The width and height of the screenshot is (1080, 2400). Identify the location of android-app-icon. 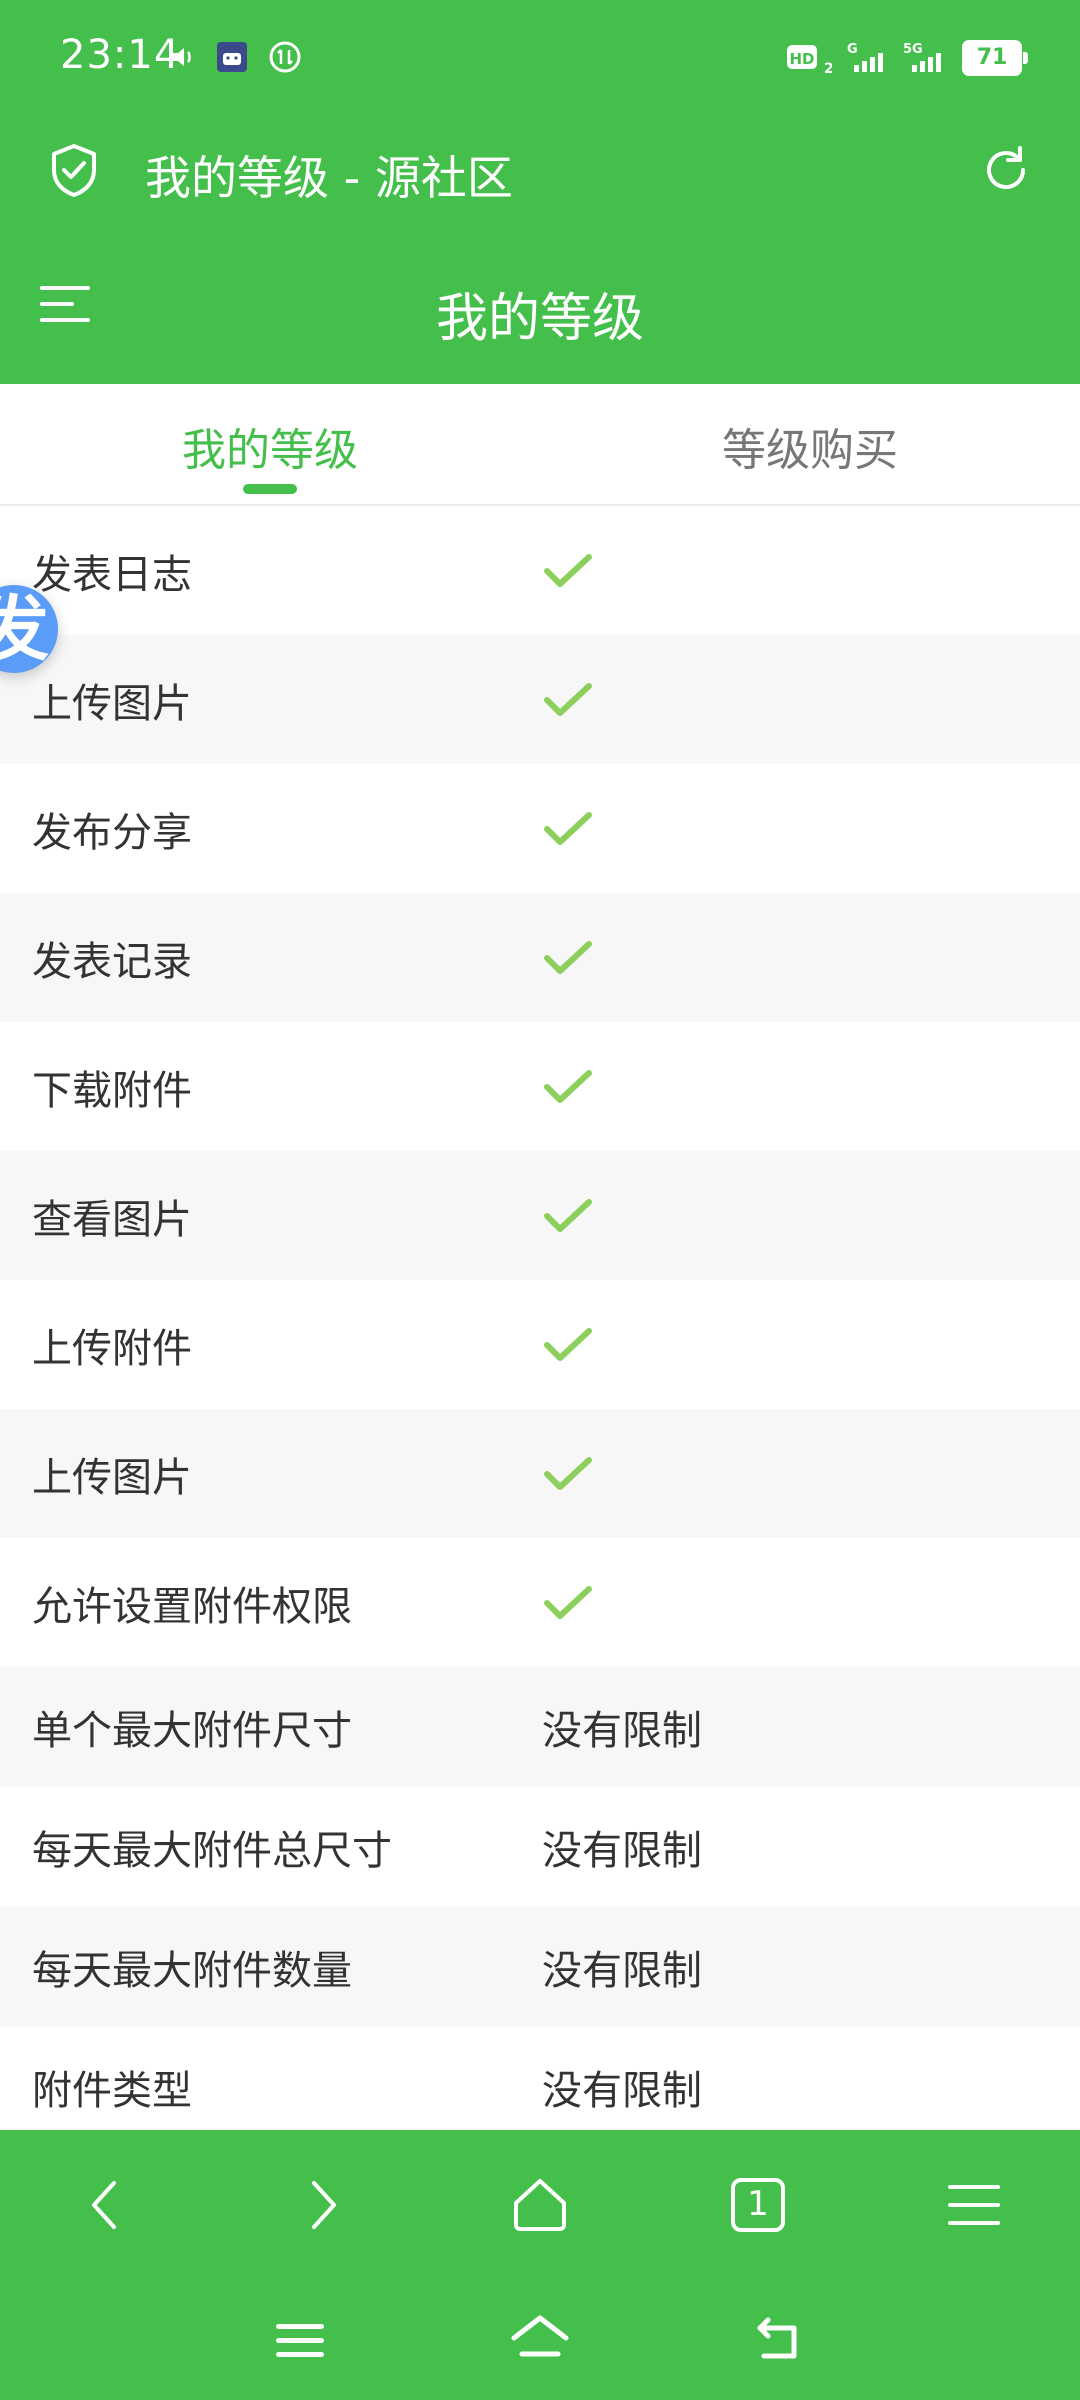
(232, 57).